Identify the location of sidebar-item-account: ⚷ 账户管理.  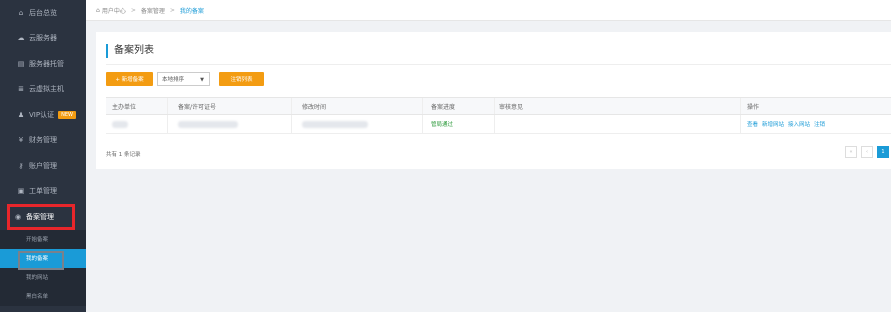
(43, 166).